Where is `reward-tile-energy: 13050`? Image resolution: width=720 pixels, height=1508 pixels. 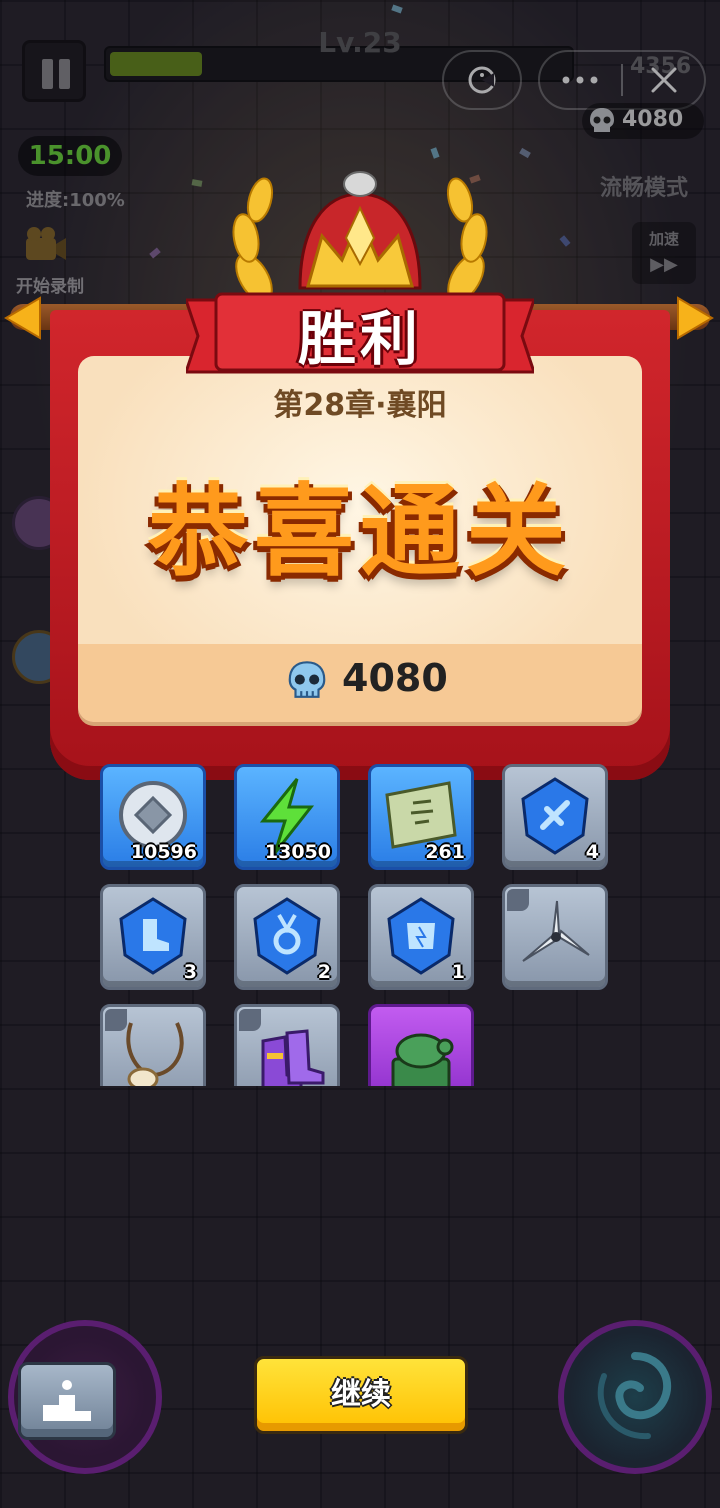 reward-tile-energy: 13050 is located at coordinates (287, 817).